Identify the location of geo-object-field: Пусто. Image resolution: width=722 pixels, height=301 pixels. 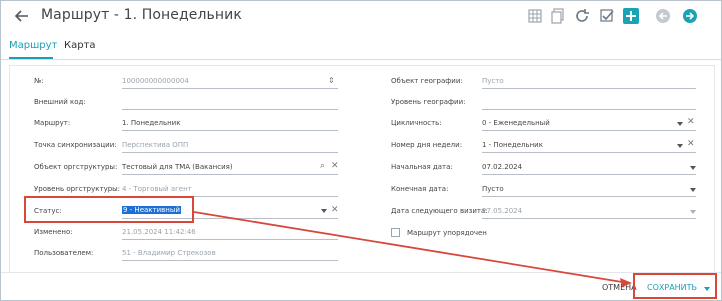
(493, 81).